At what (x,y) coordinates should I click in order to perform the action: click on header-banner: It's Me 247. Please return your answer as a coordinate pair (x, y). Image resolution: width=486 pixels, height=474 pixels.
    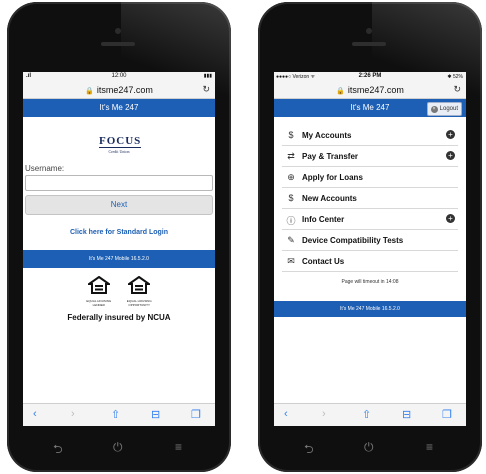
    Looking at the image, I should click on (119, 108).